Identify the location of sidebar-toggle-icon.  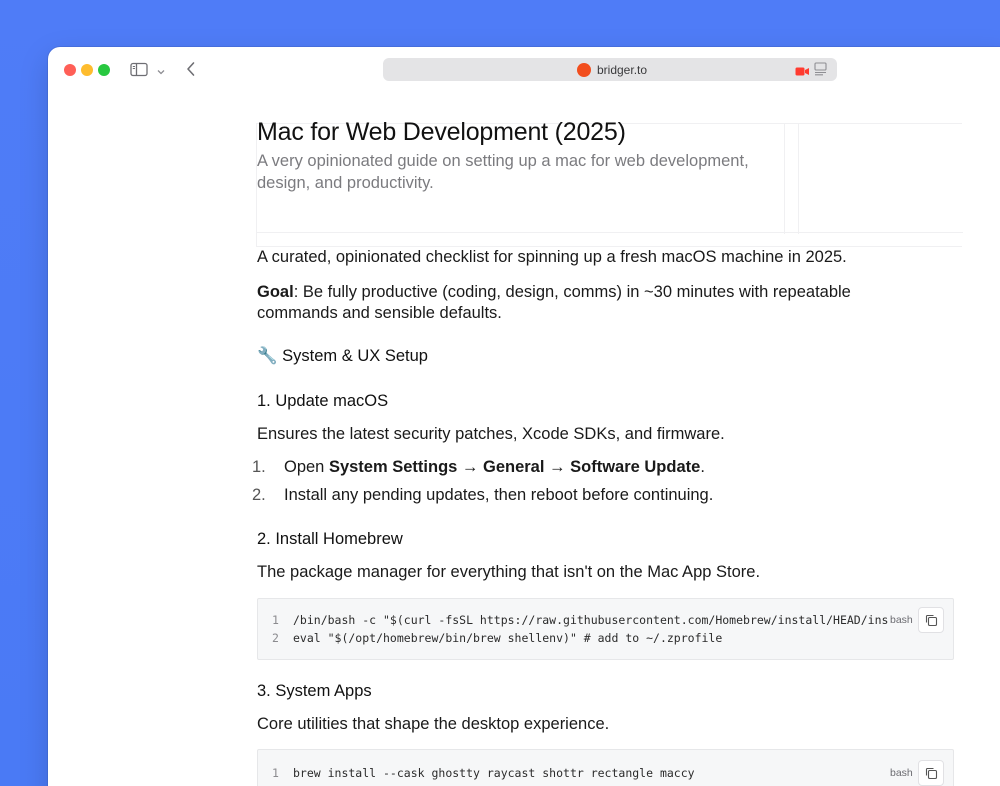
(139, 69).